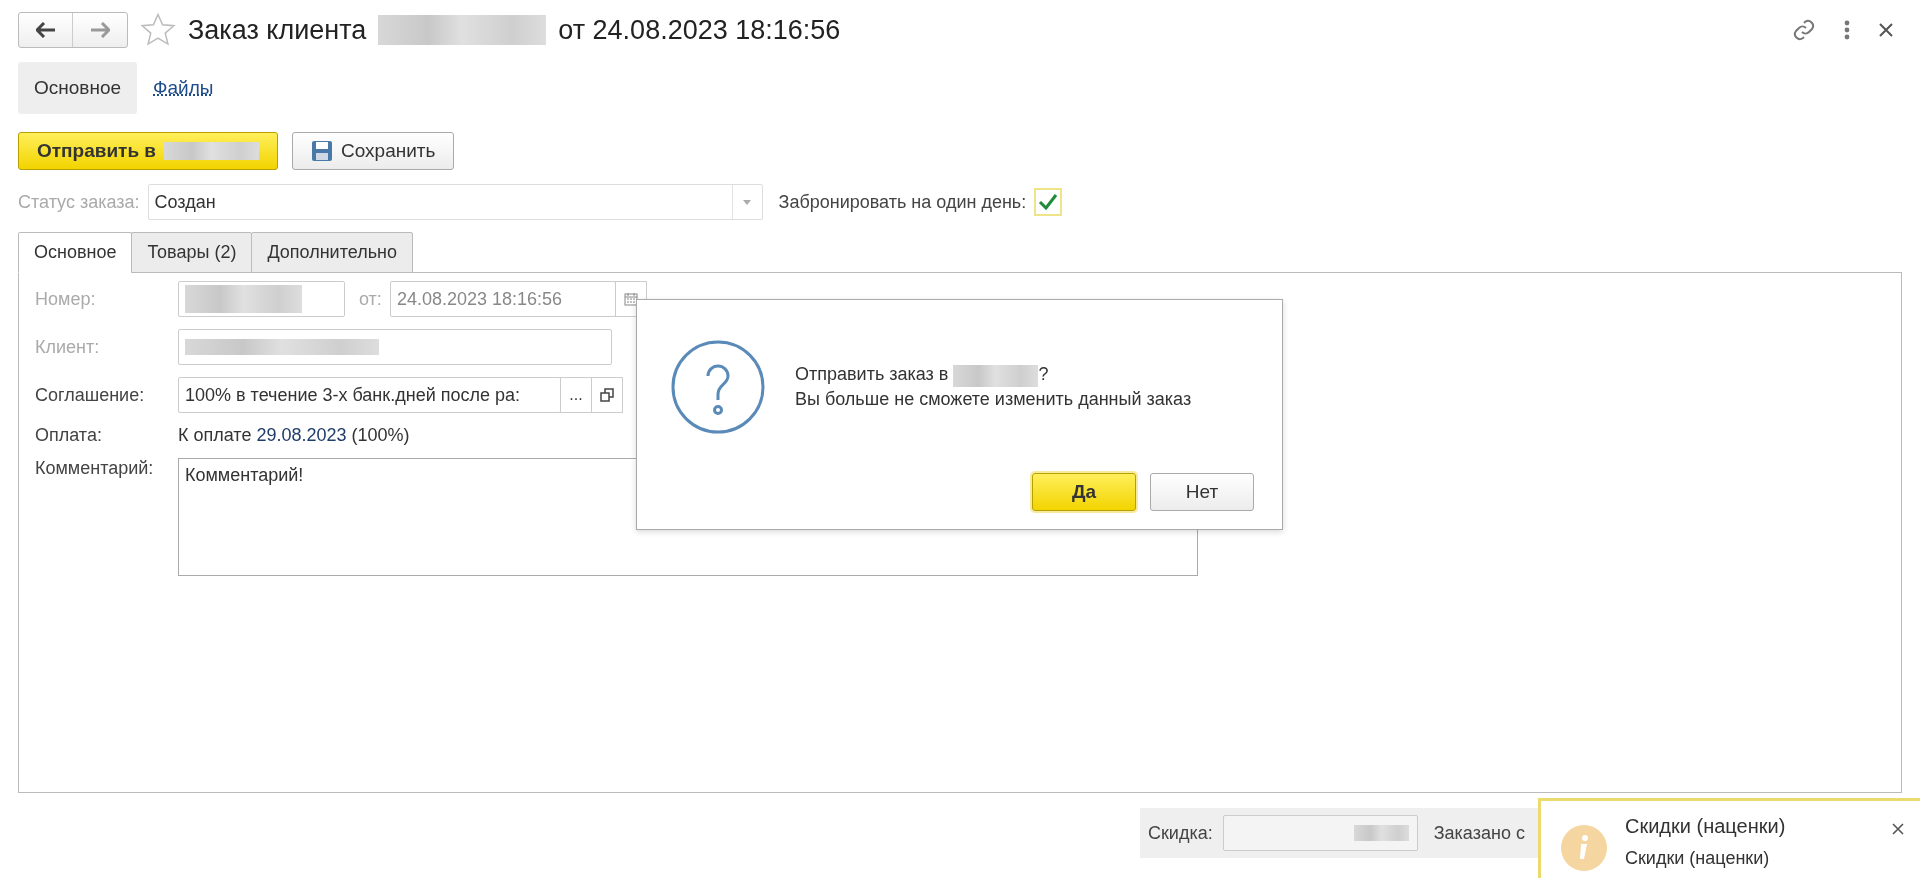 Image resolution: width=1920 pixels, height=878 pixels. I want to click on window-title-date: от 24.08.2023 18:16:56, so click(699, 30).